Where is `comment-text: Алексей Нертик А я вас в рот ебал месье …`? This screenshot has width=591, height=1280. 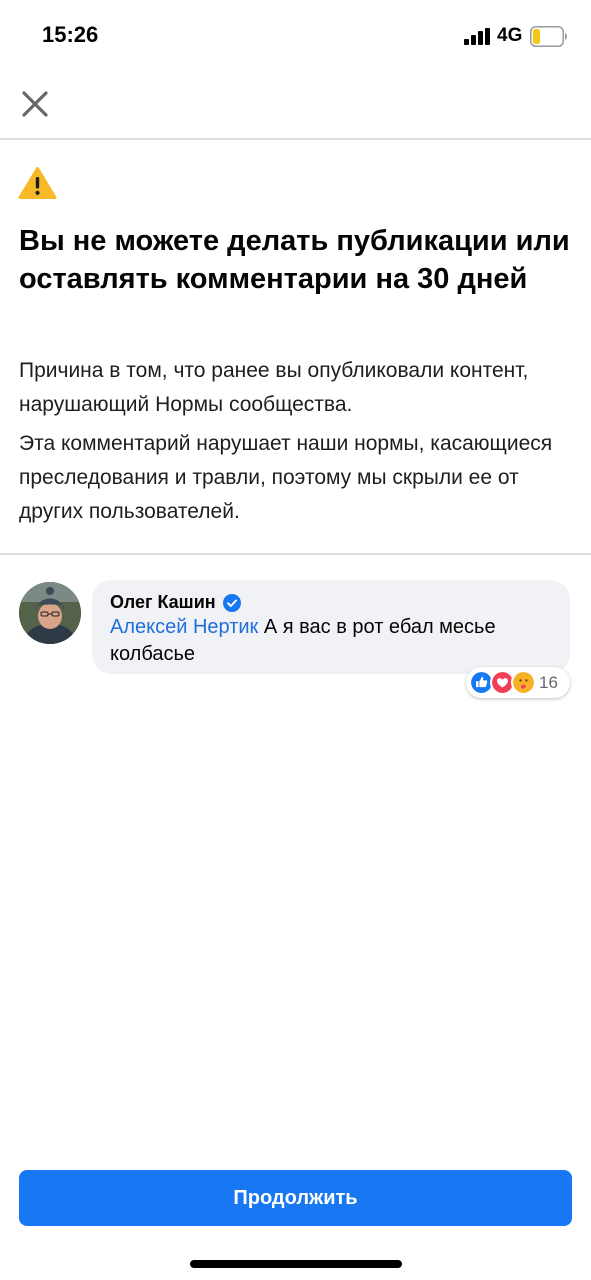
comment-text: Алексей Нертик А я вас в рот ебал месье … is located at coordinates (335, 641).